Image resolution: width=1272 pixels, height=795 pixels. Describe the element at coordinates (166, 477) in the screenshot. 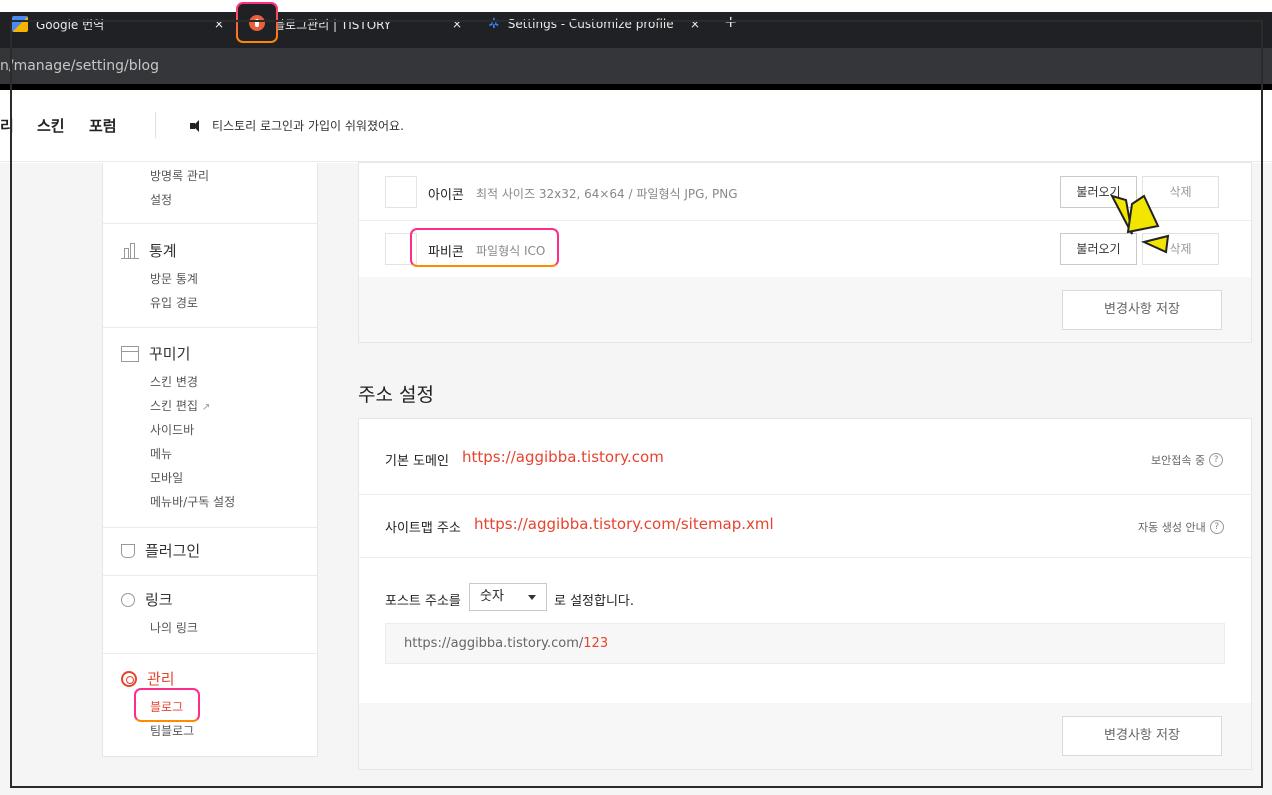

I see `sidebar-item-mobile: 모바일` at that location.